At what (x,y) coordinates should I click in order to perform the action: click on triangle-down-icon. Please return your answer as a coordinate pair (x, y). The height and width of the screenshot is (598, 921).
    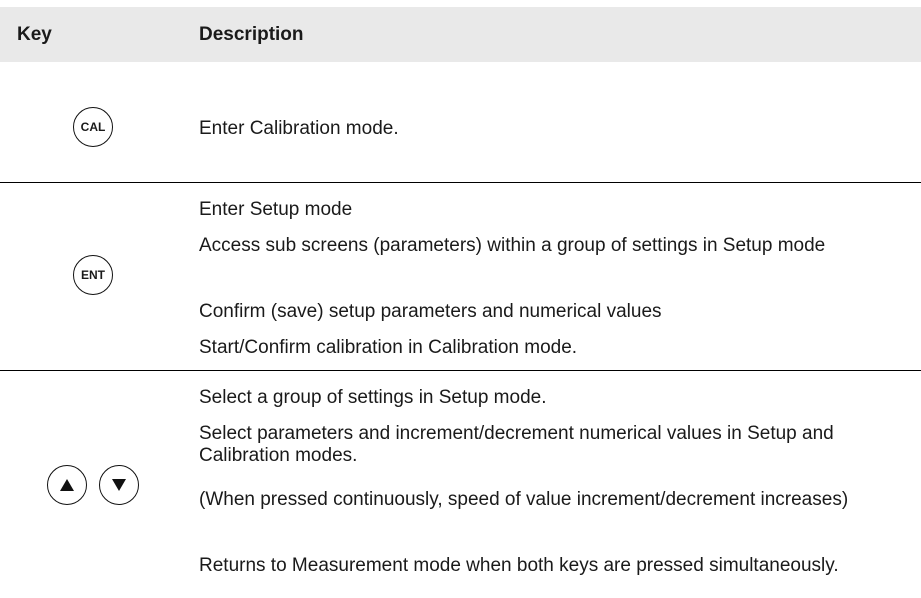
    Looking at the image, I should click on (119, 485).